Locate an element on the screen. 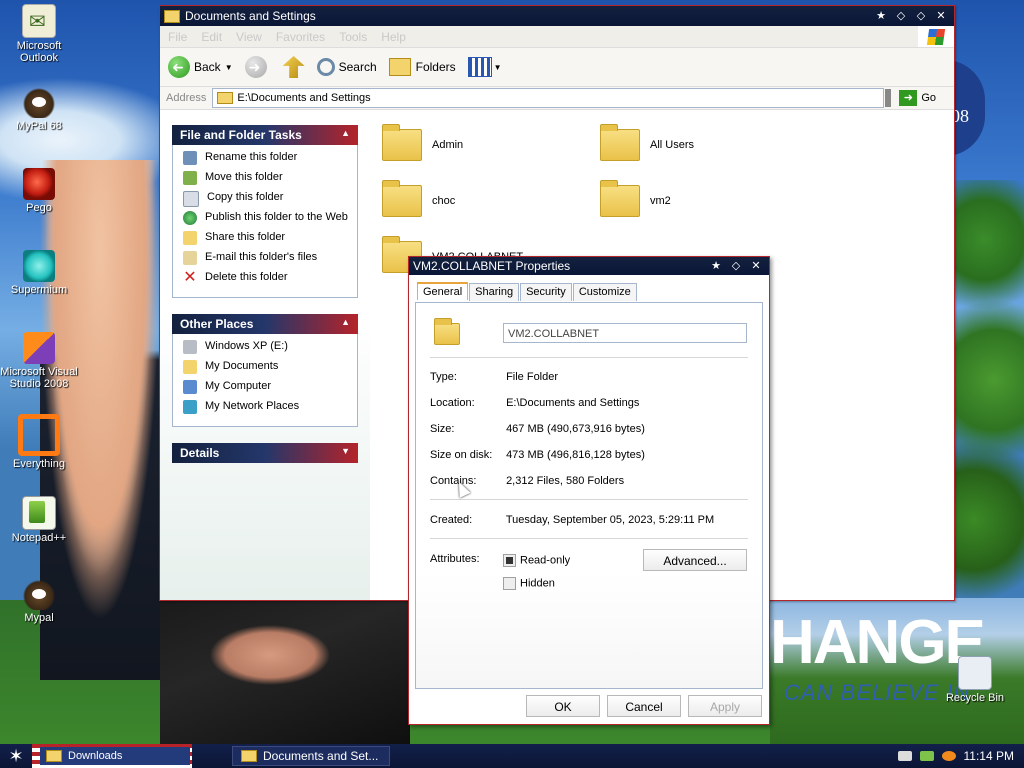 The width and height of the screenshot is (1024, 768). cancel-button: Cancel is located at coordinates (644, 706).